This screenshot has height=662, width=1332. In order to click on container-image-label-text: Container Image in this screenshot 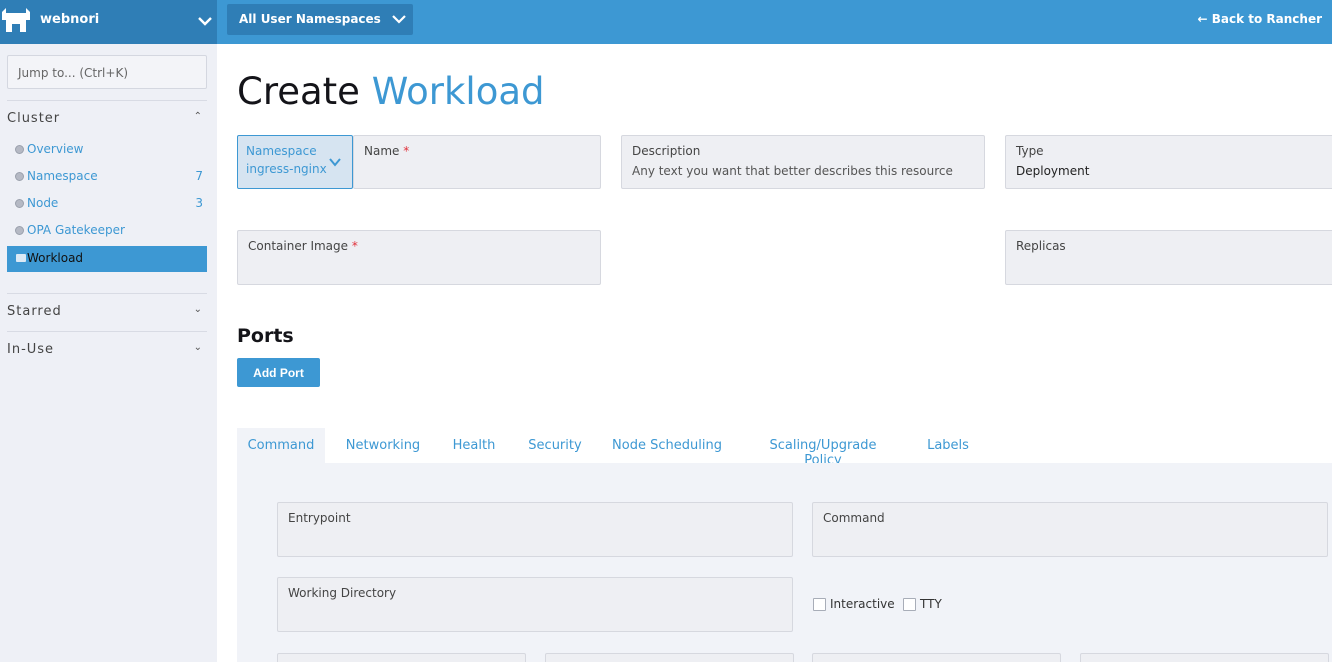, I will do `click(298, 246)`.